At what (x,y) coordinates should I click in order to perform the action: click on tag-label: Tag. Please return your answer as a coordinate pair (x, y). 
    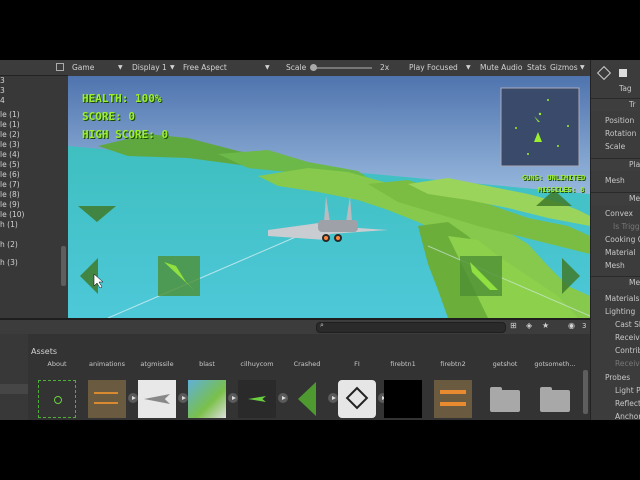
    Looking at the image, I should click on (625, 88).